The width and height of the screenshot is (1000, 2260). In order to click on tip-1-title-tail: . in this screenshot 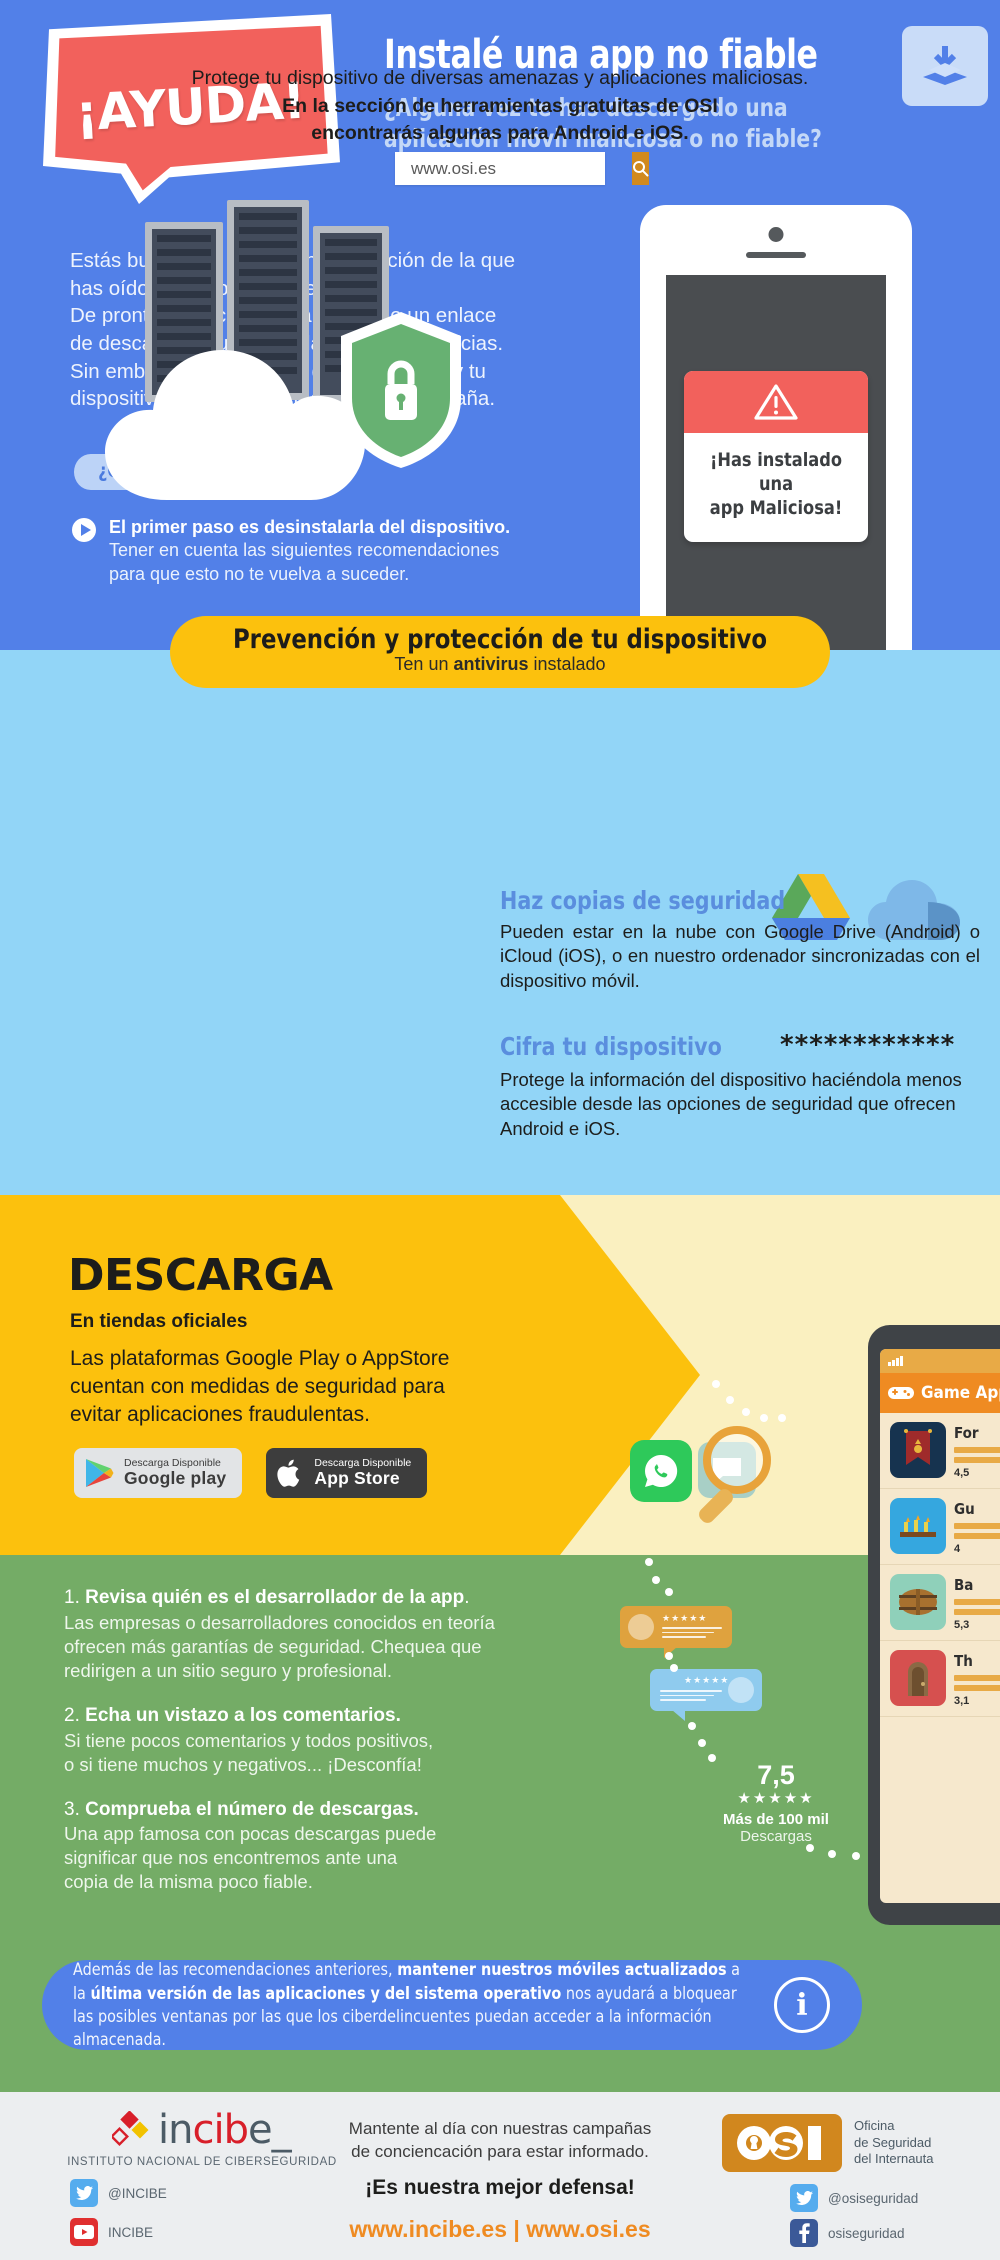, I will do `click(467, 1597)`.